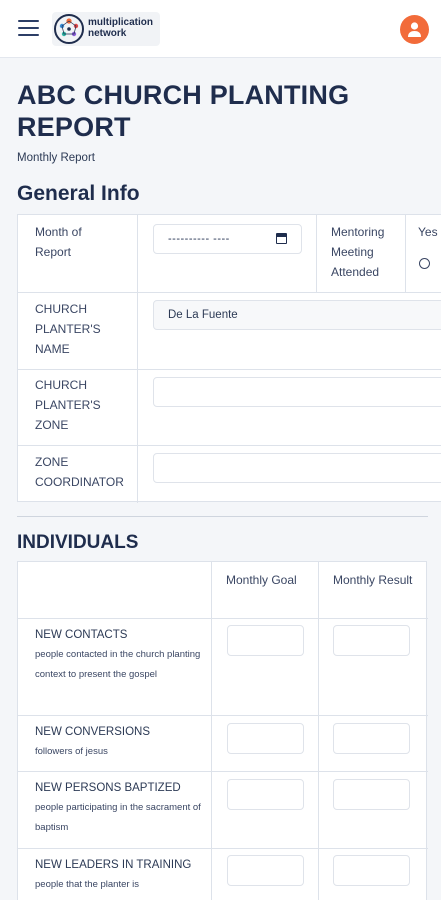 This screenshot has width=441, height=900. Describe the element at coordinates (371, 738) in the screenshot. I see `new-conversions-result-input` at that location.